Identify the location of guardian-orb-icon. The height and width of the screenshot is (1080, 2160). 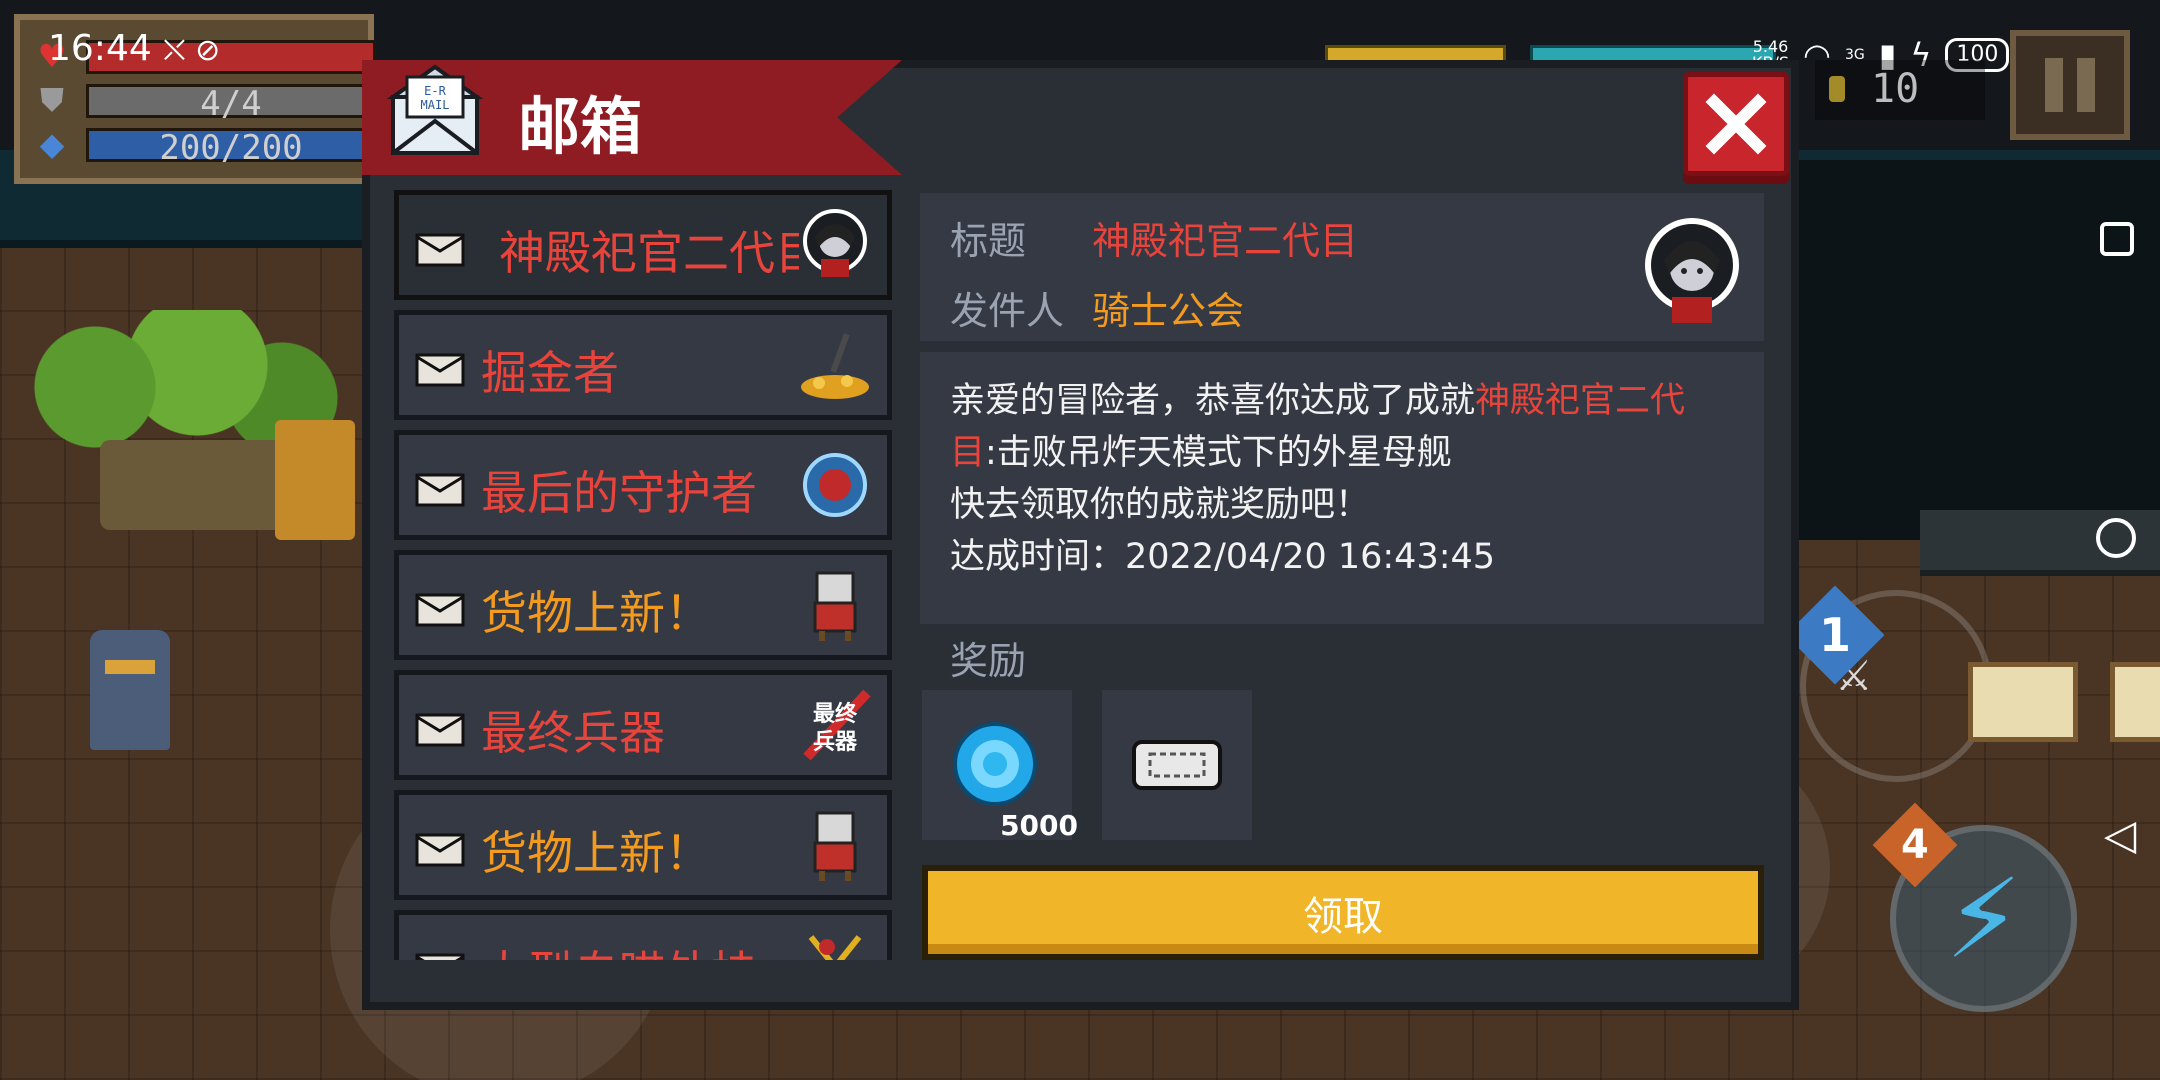
(835, 485).